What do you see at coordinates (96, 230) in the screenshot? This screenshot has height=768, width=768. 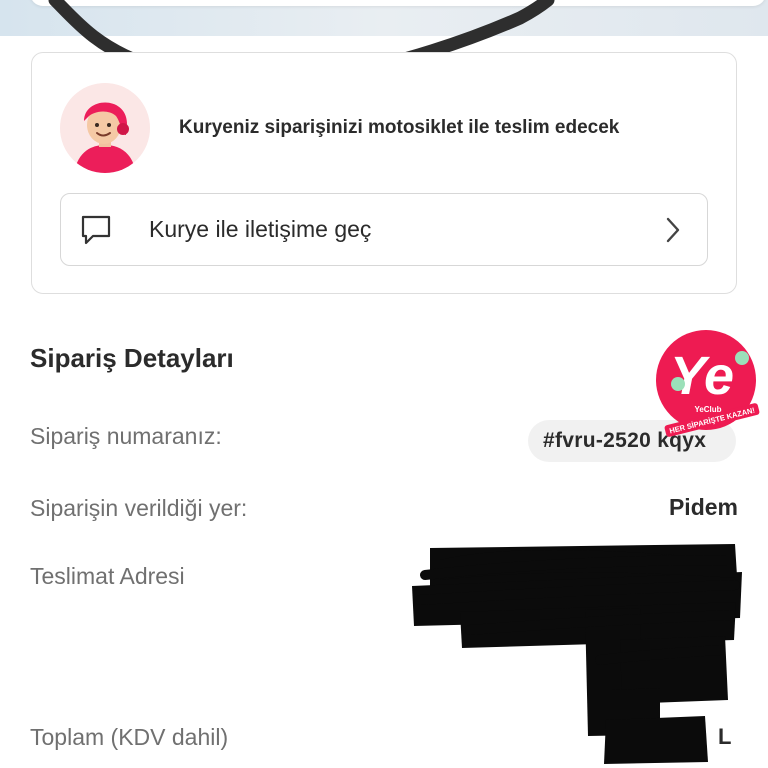 I see `chat-bubble-icon` at bounding box center [96, 230].